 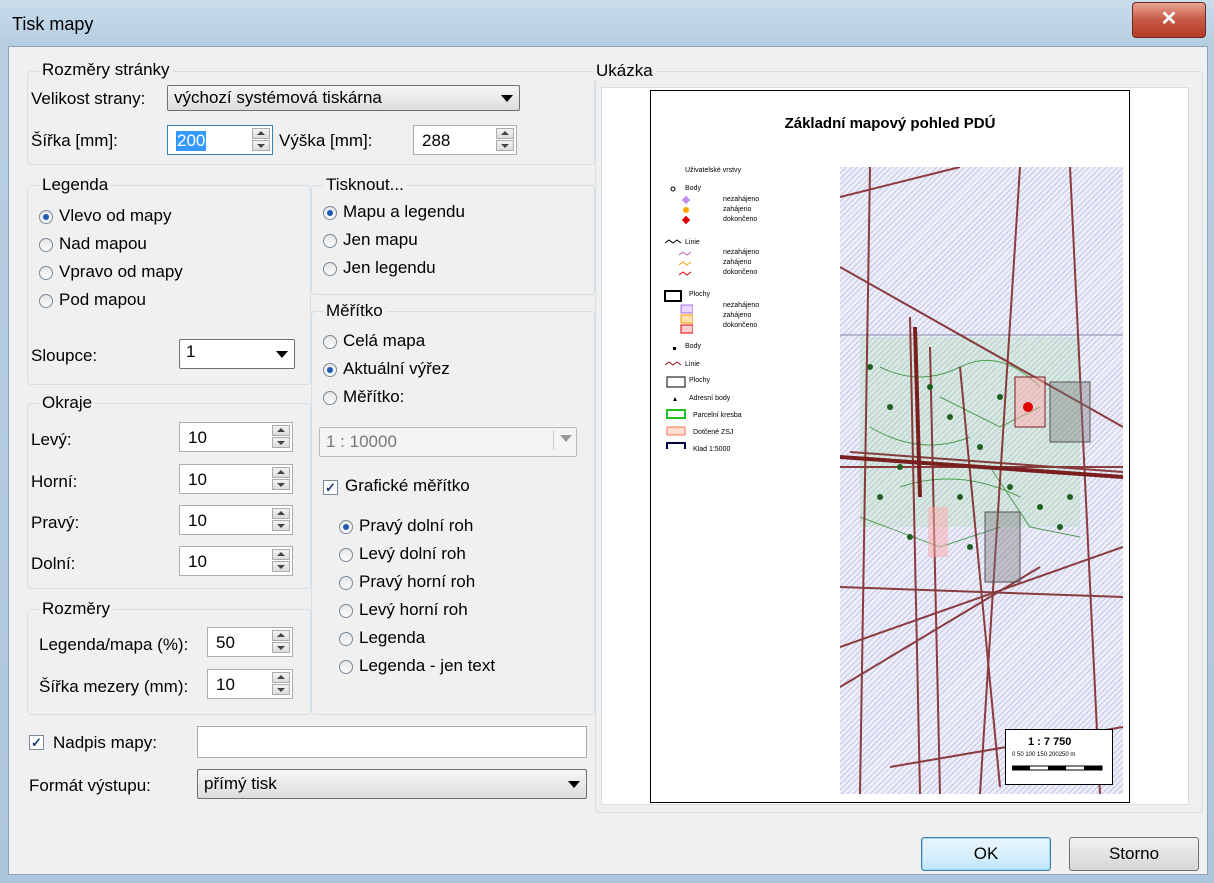 I want to click on legend-right-label: Vpravo od mapy, so click(x=121, y=272).